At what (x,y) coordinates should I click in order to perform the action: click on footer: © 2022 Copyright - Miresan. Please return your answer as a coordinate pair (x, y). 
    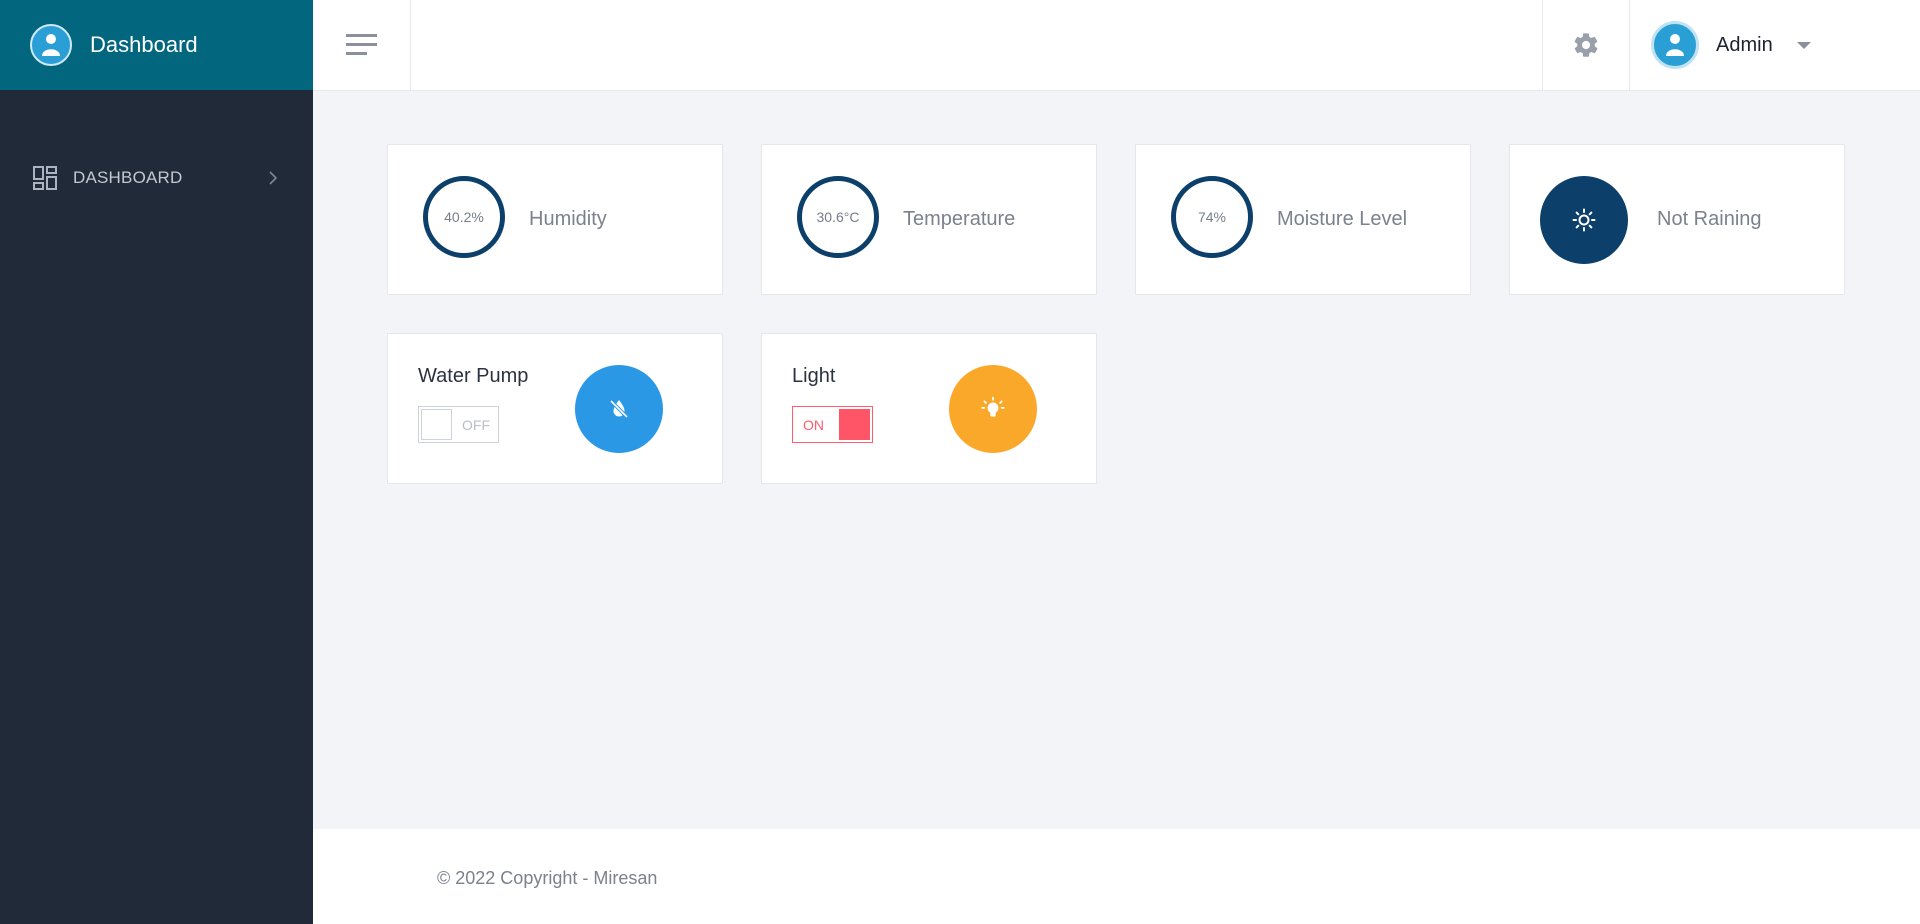
    Looking at the image, I should click on (1116, 876).